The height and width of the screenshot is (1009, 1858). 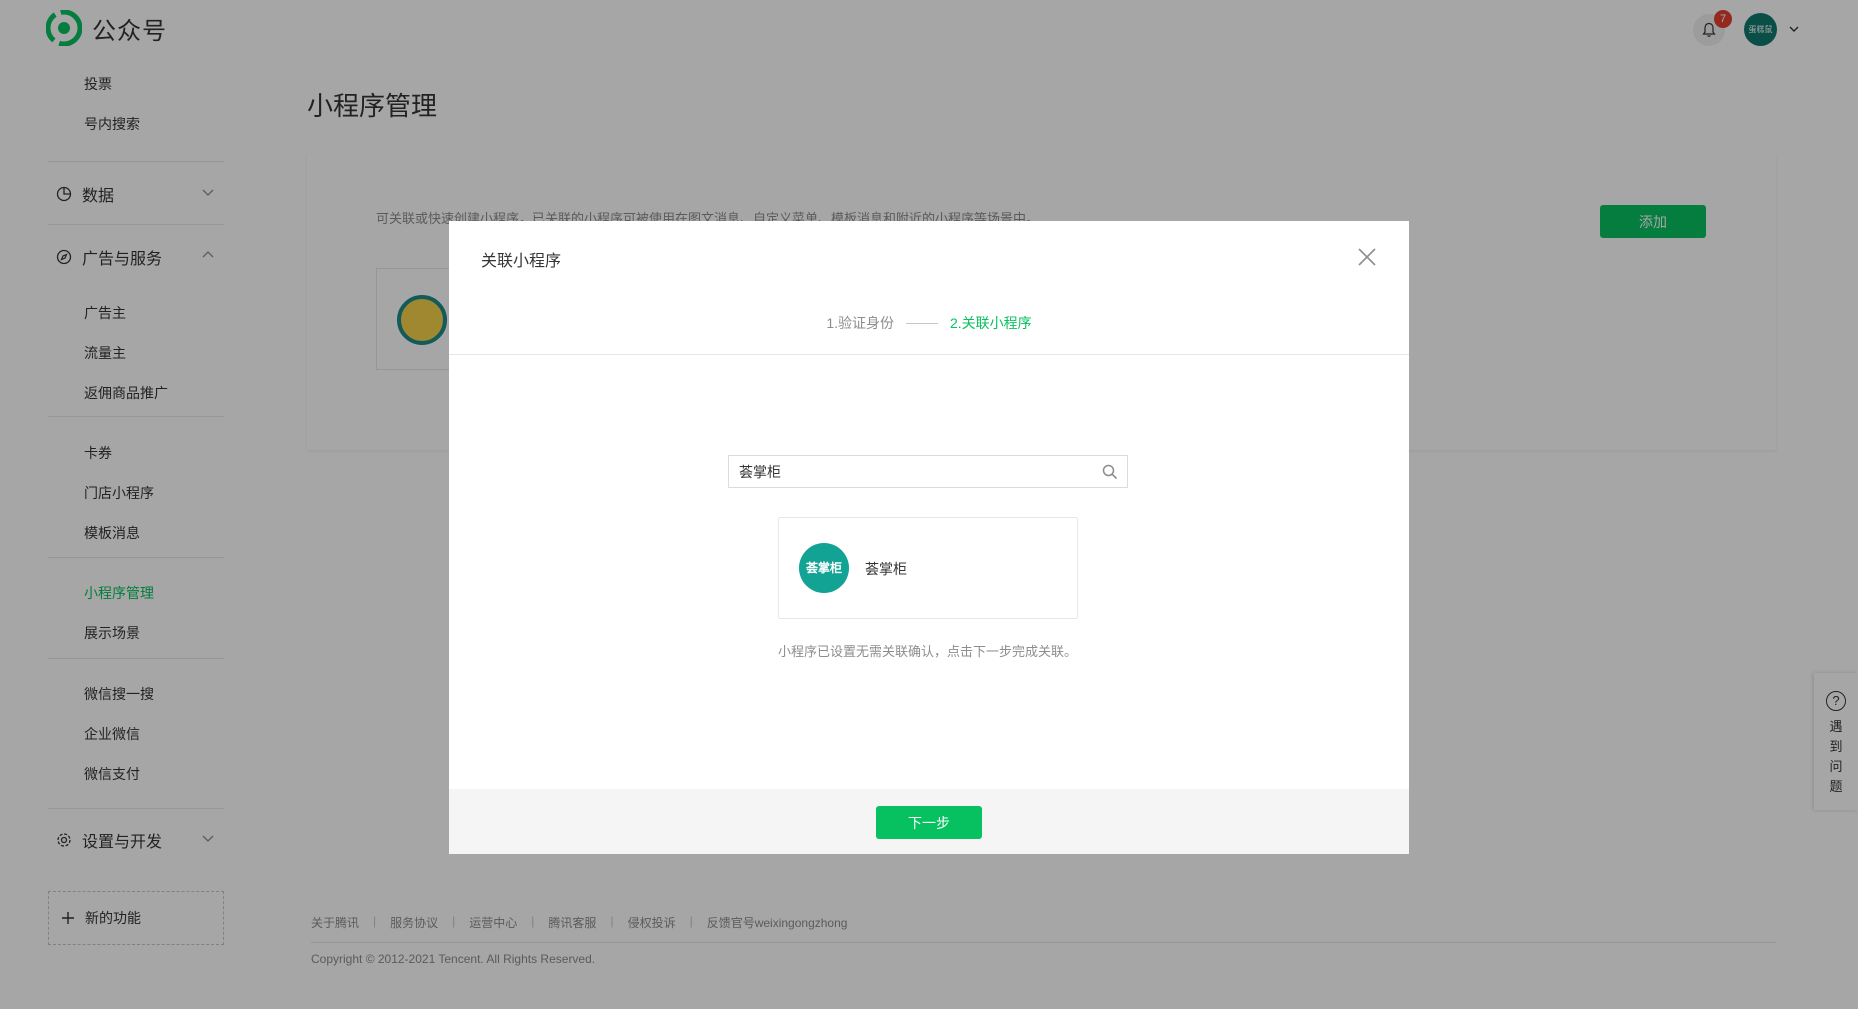 I want to click on next-button: 下一步, so click(x=929, y=822).